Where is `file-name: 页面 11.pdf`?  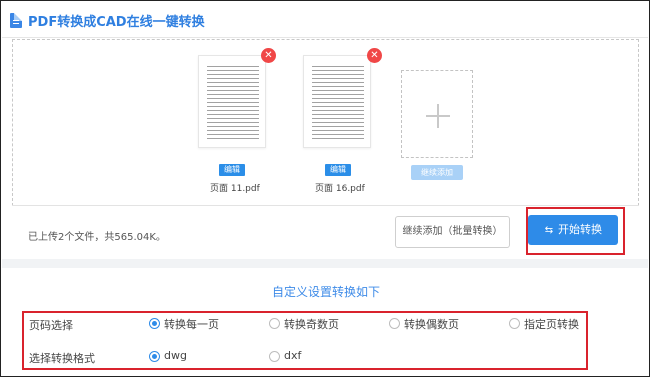 file-name: 页面 11.pdf is located at coordinates (235, 189).